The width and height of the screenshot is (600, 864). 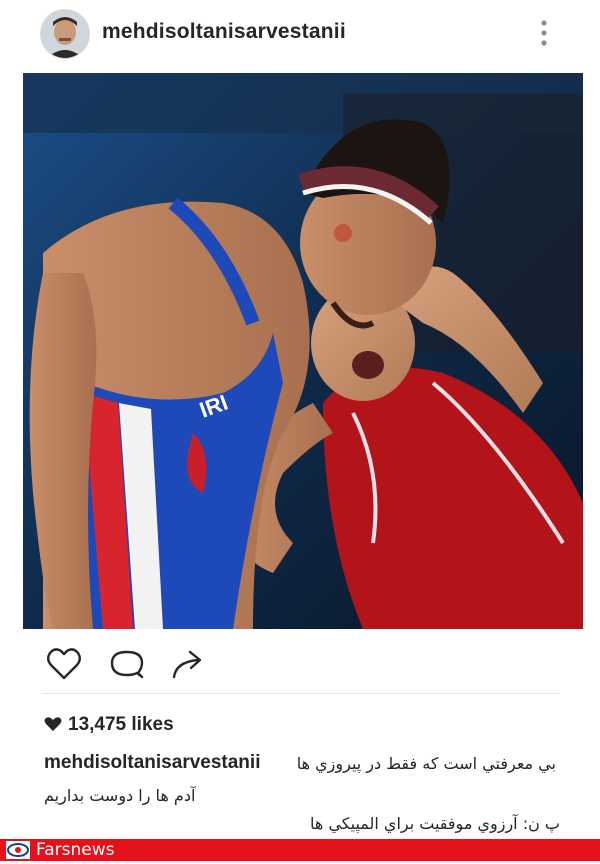 What do you see at coordinates (152, 763) in the screenshot?
I see `caption-username: mehdisoltanisarvestanii` at bounding box center [152, 763].